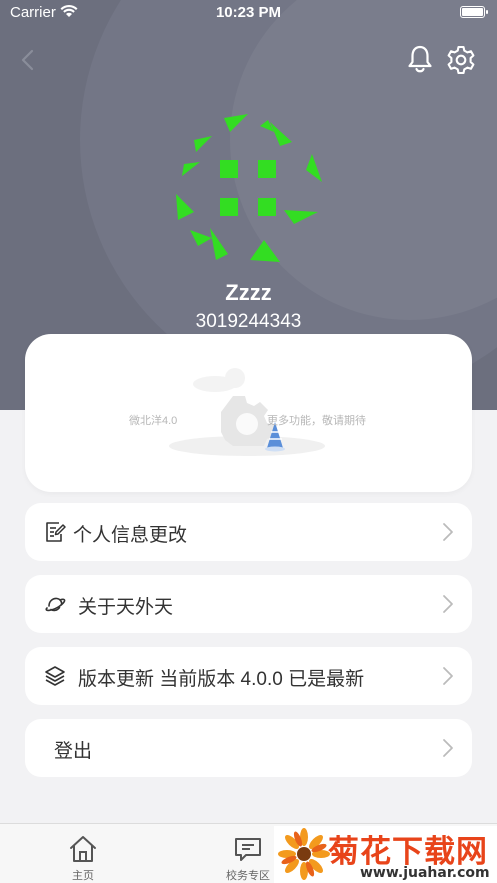 Image resolution: width=497 pixels, height=883 pixels. What do you see at coordinates (55, 676) in the screenshot?
I see `layers-icon` at bounding box center [55, 676].